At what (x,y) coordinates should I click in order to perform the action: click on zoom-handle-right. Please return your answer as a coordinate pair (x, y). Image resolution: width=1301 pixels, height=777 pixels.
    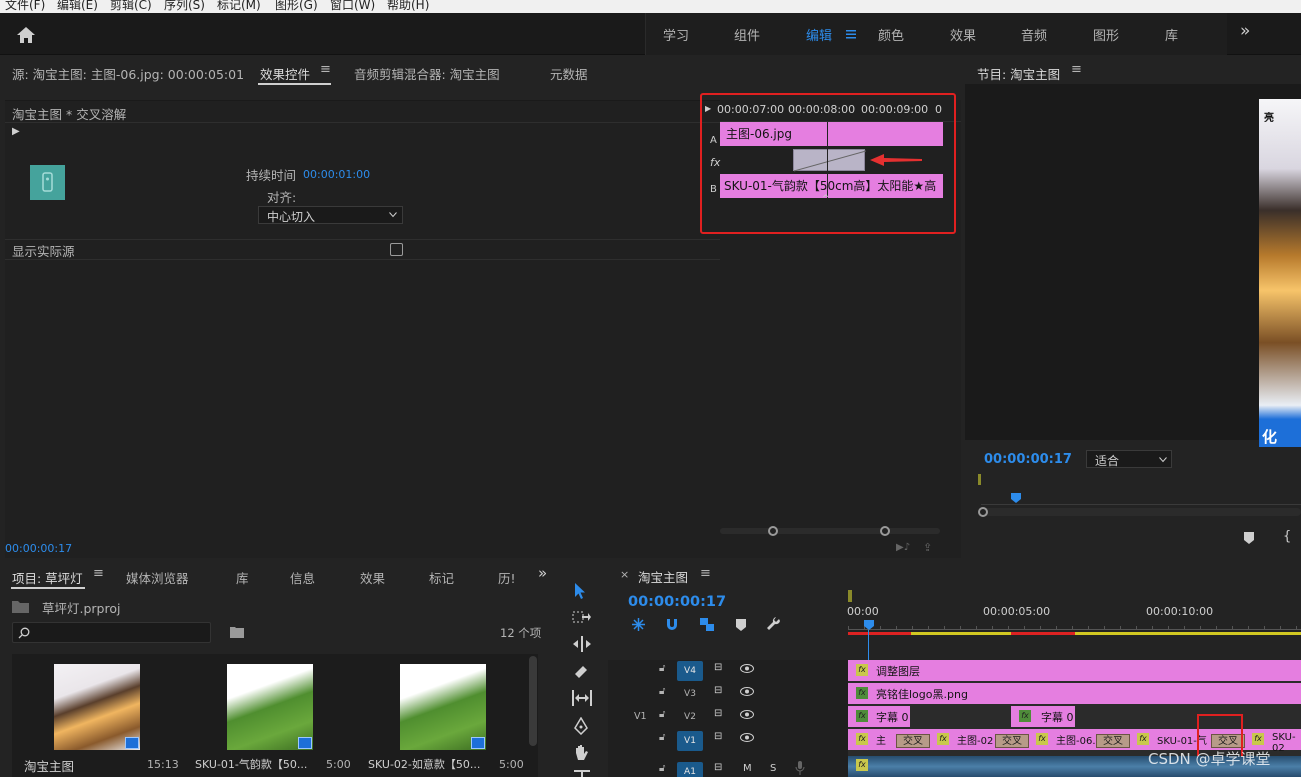
    Looking at the image, I should click on (885, 531).